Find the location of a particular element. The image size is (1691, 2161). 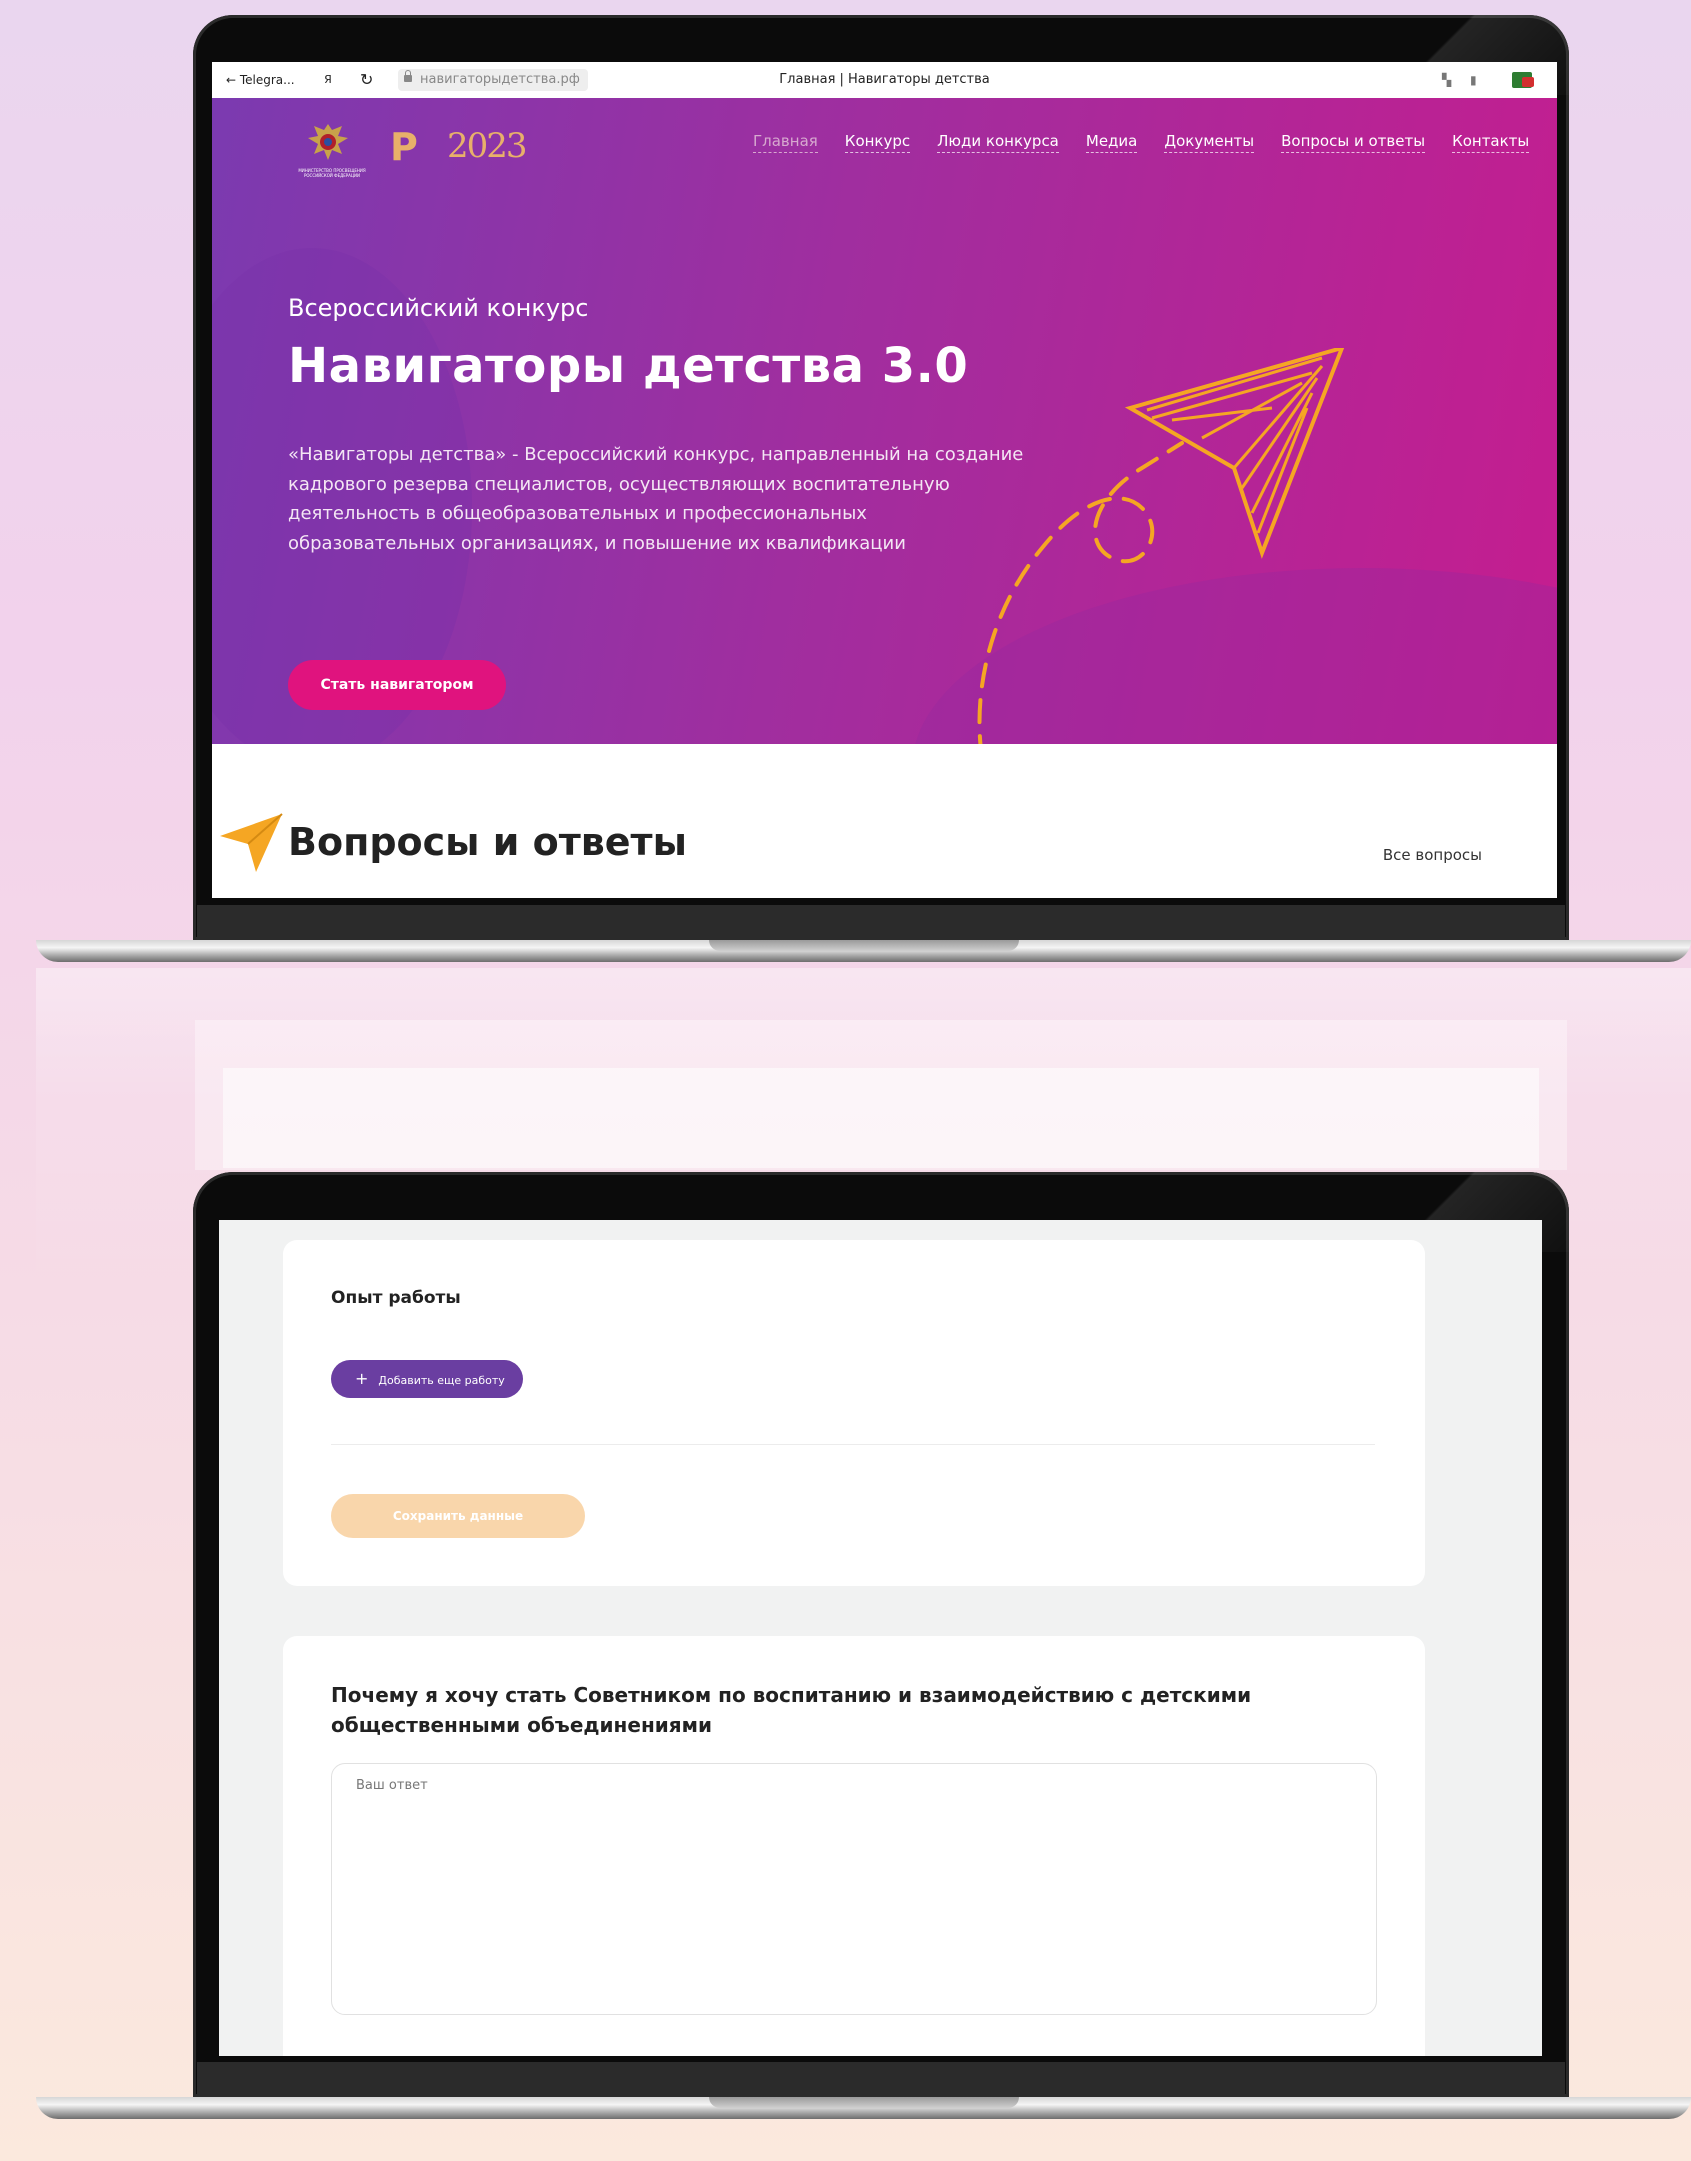

add-work-button: + Добавить еще работу is located at coordinates (427, 1379).